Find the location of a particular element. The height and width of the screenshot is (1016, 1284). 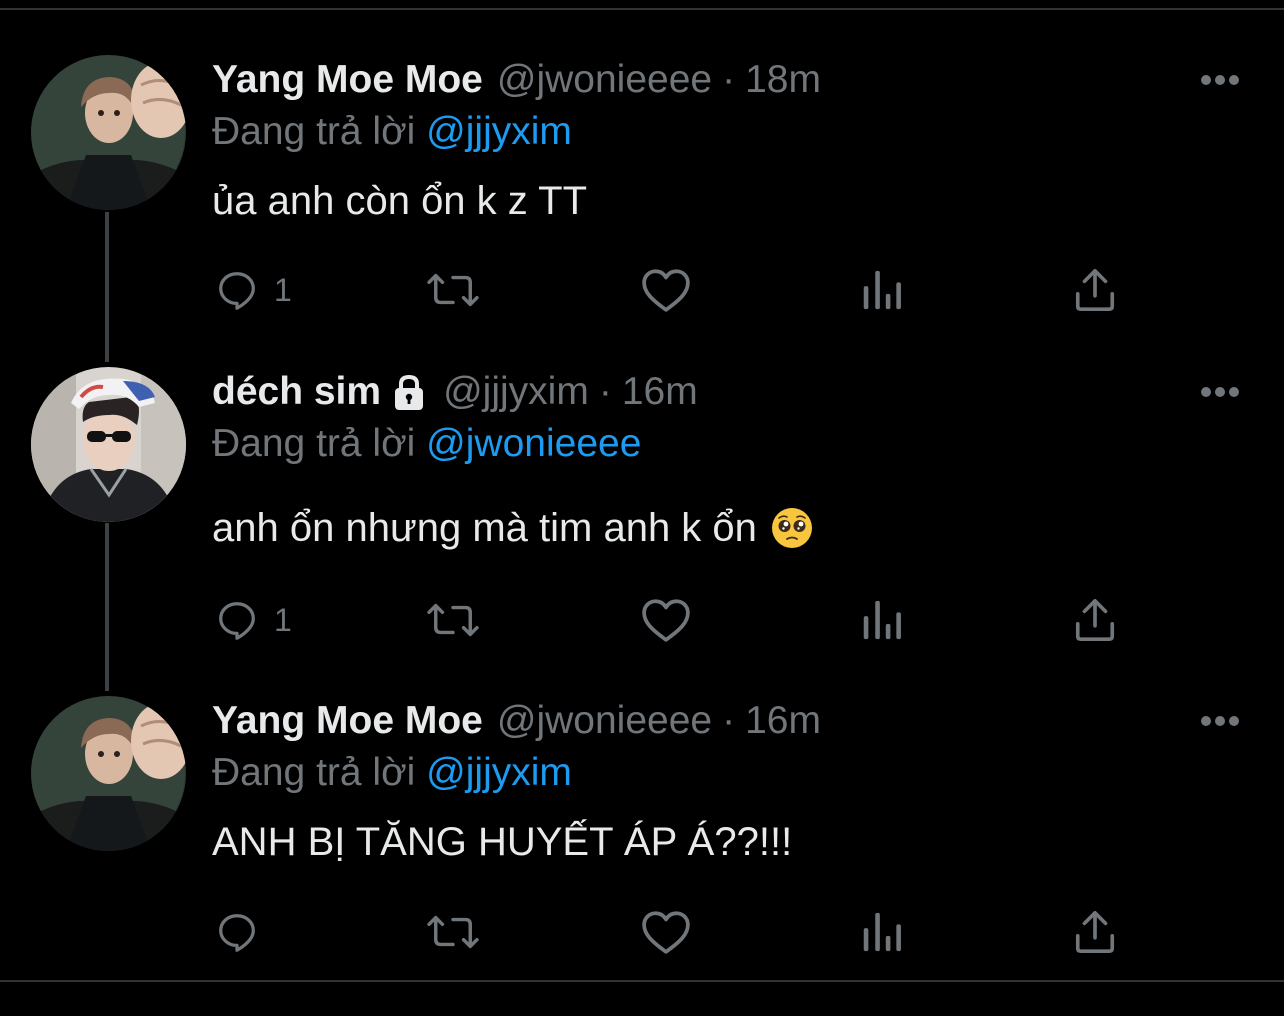

tweet-header: Yang Moe Moe @jwonieeee · 18m is located at coordinates (516, 80).